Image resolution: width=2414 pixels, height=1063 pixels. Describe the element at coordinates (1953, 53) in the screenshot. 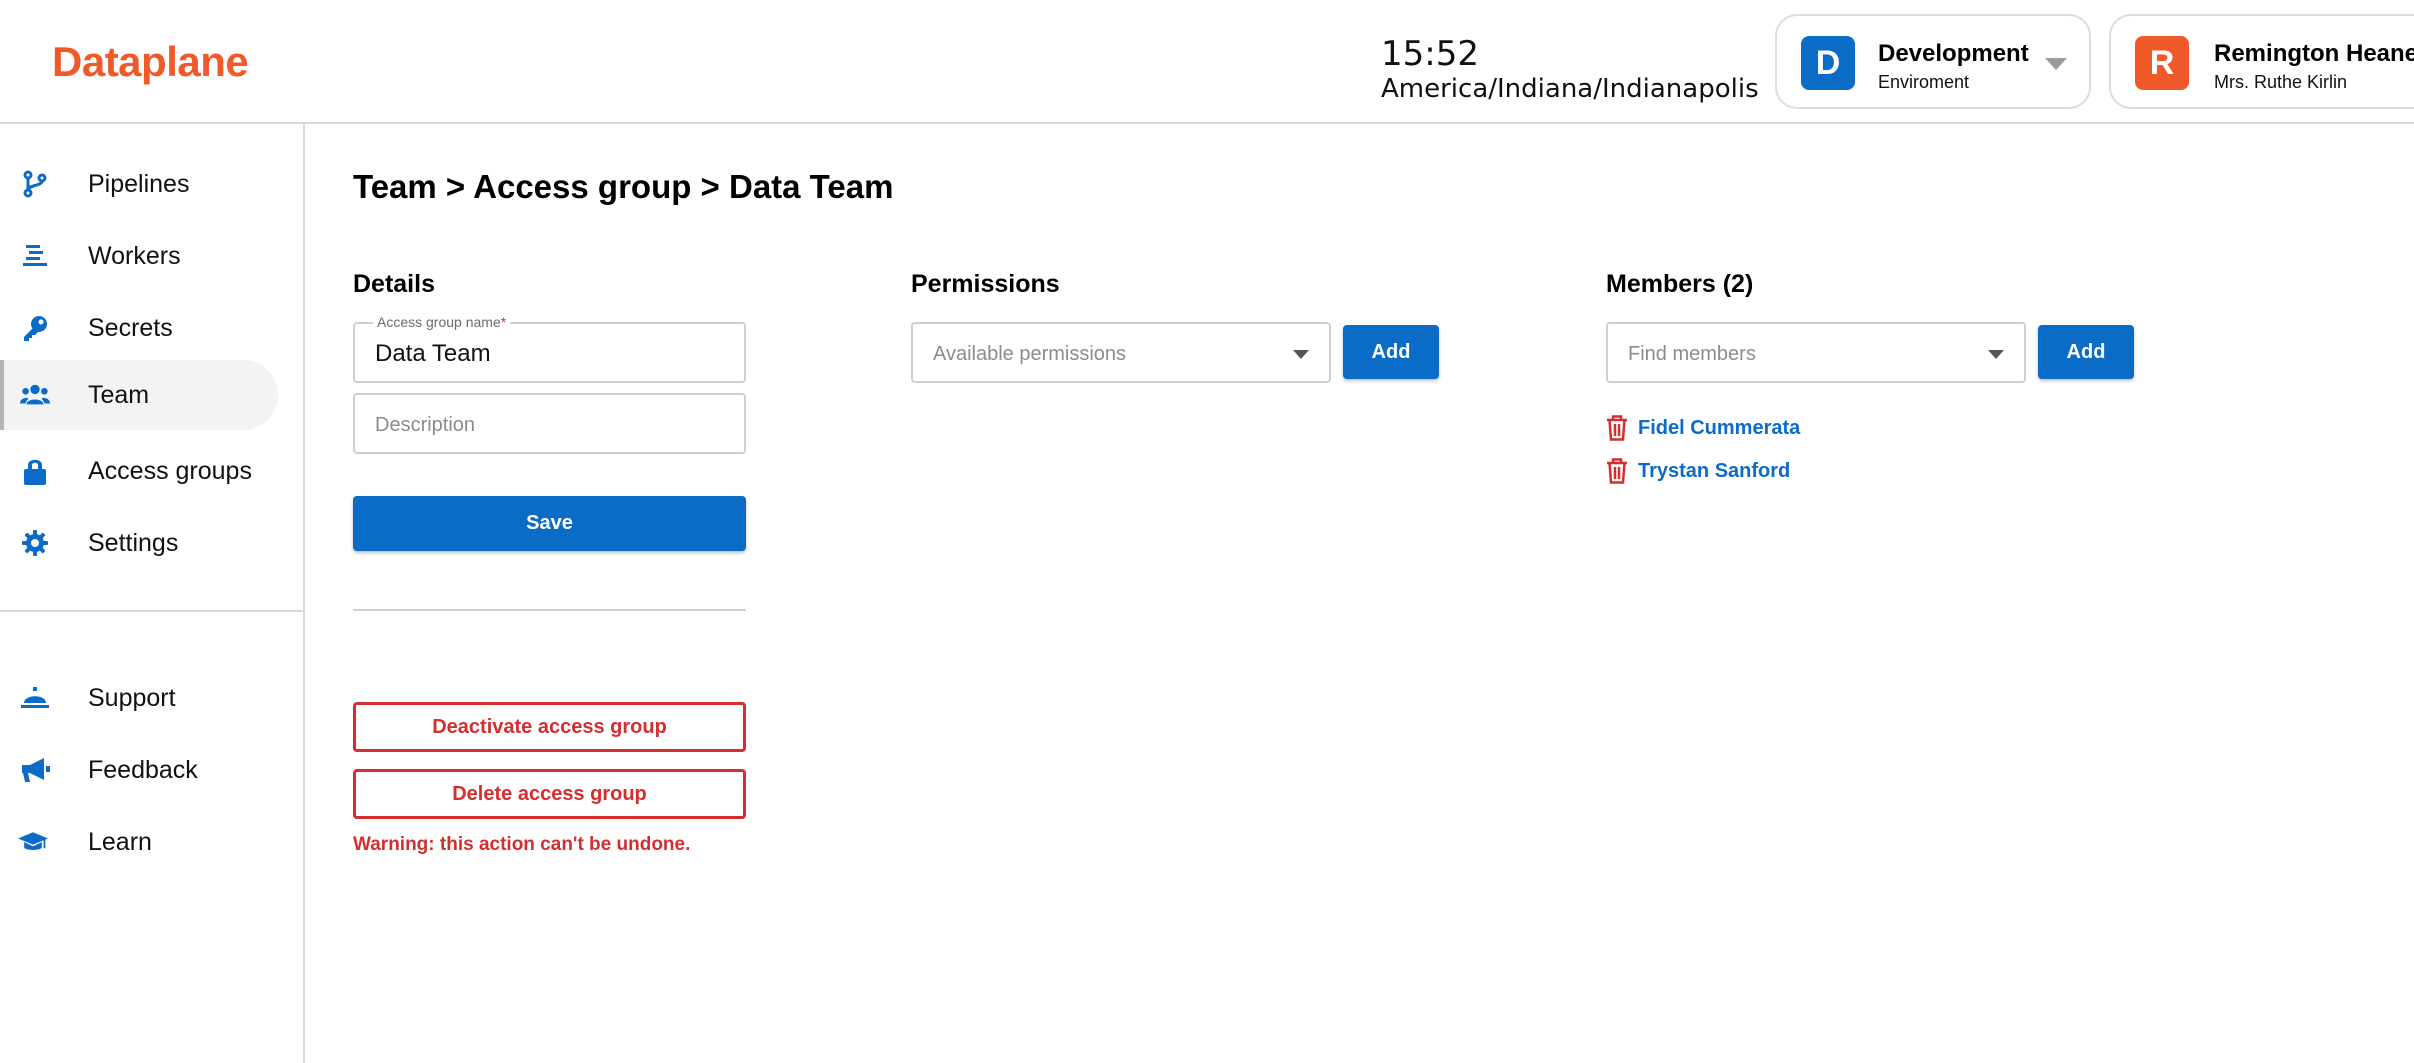

I see `environment-name: Development` at that location.